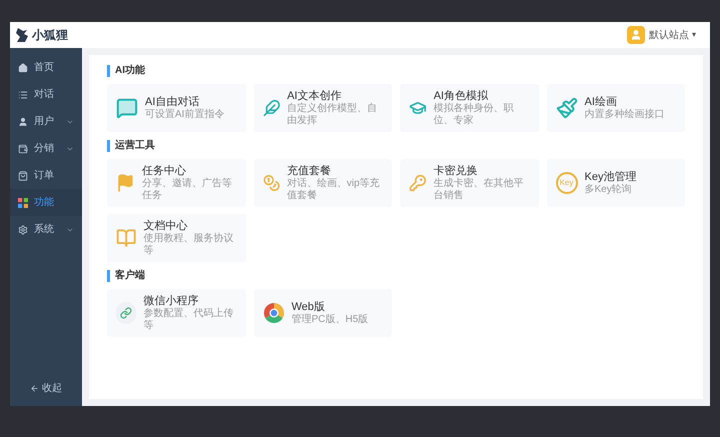  What do you see at coordinates (46, 94) in the screenshot?
I see `sidebar-item: 对话` at bounding box center [46, 94].